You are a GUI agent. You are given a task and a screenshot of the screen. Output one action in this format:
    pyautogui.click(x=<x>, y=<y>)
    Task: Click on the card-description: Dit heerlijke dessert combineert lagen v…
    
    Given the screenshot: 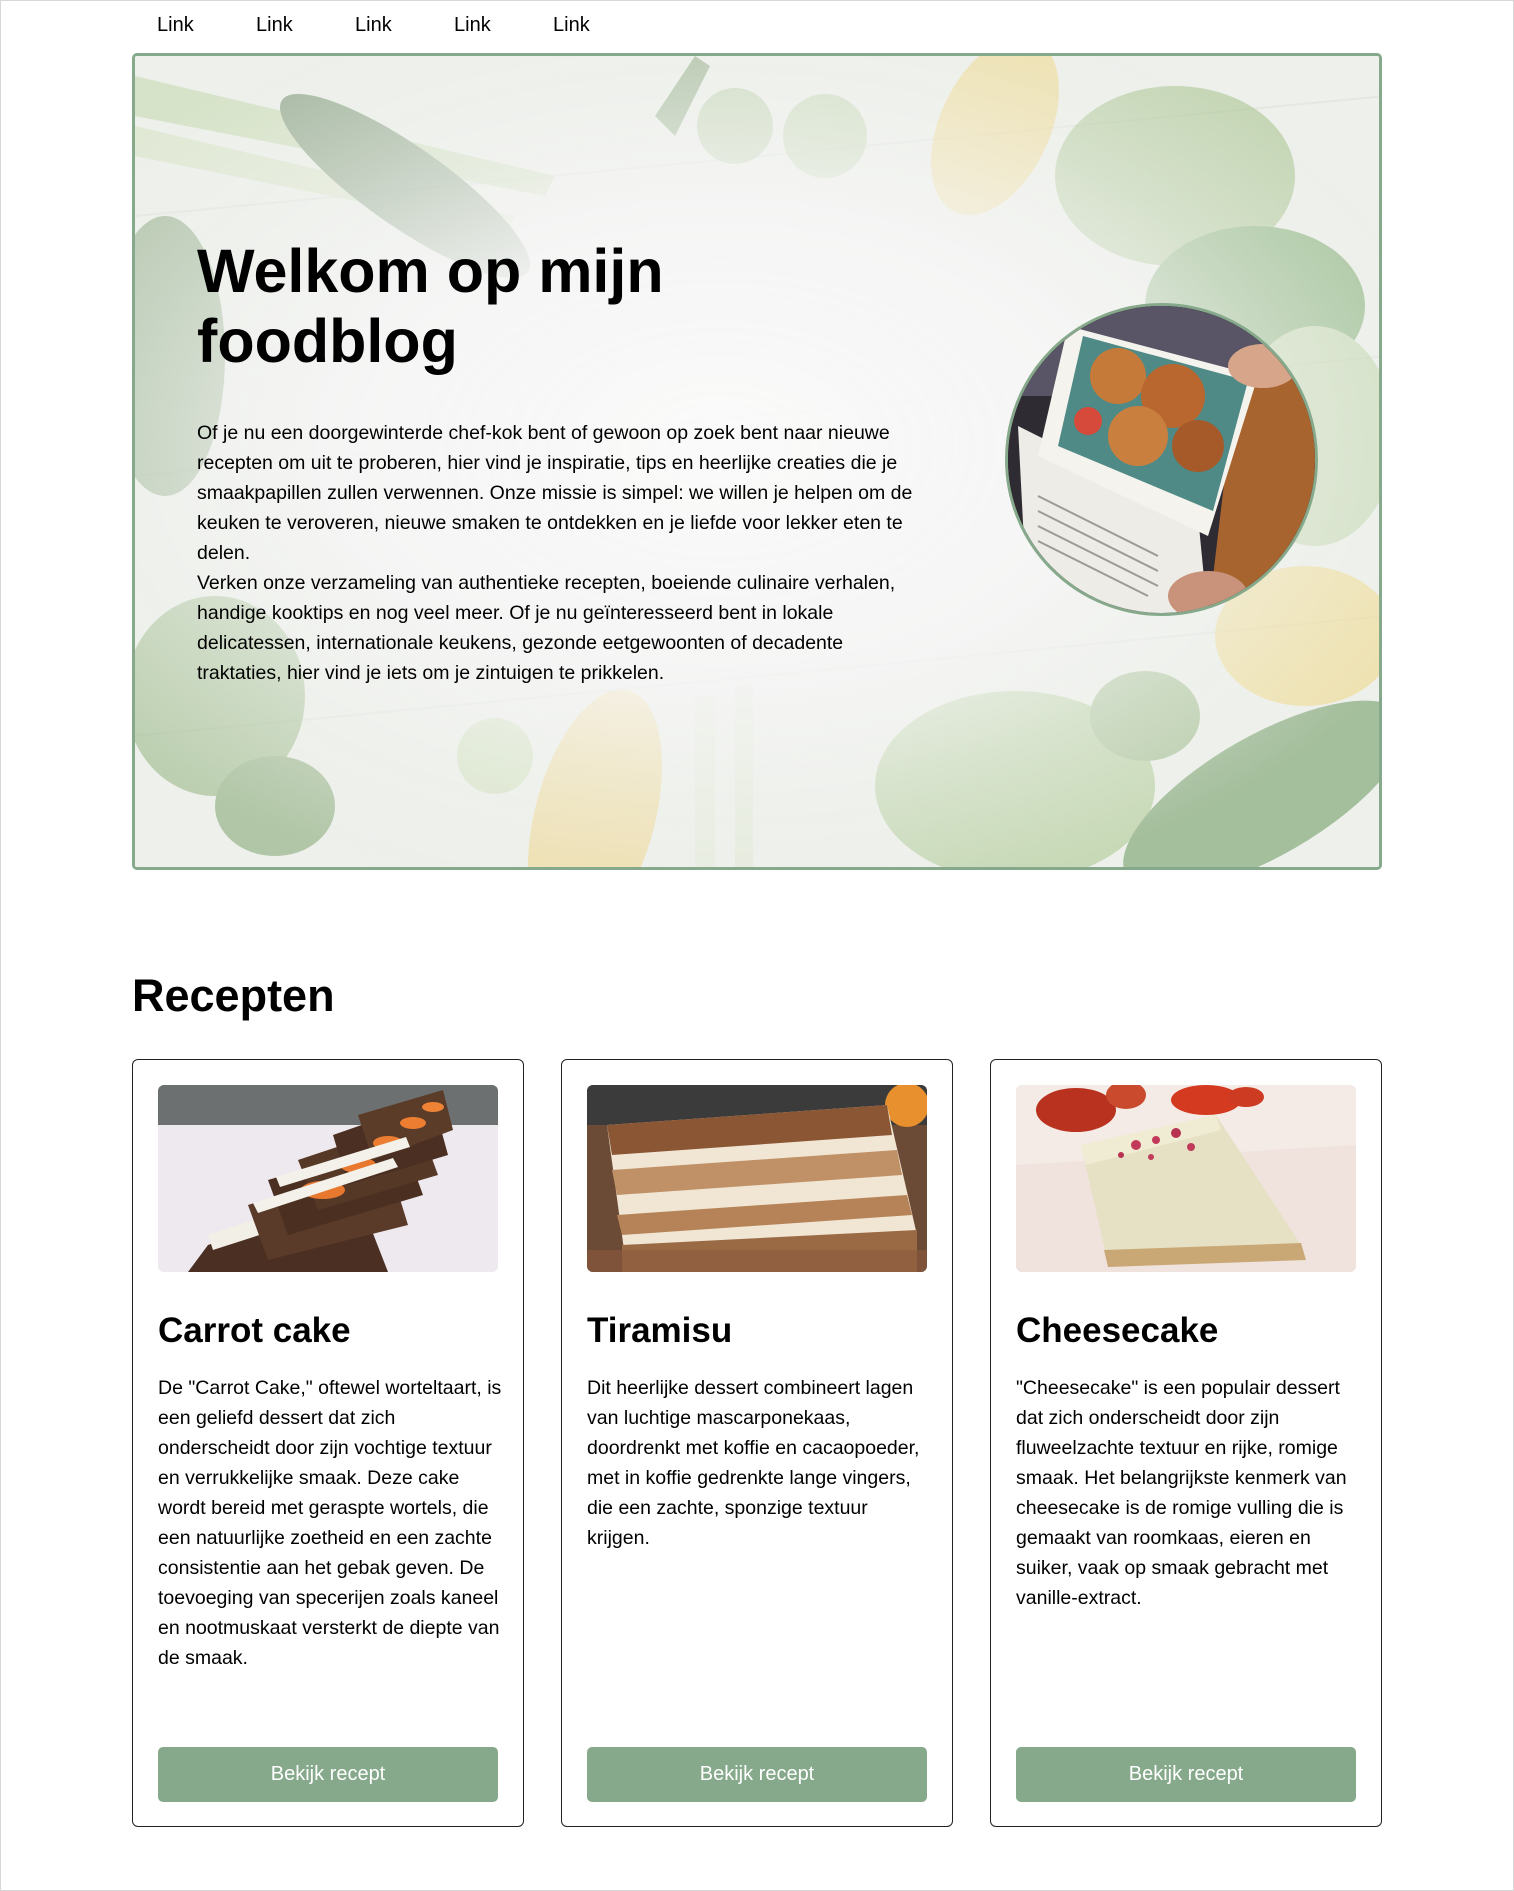 What is the action you would take?
    pyautogui.click(x=753, y=1463)
    